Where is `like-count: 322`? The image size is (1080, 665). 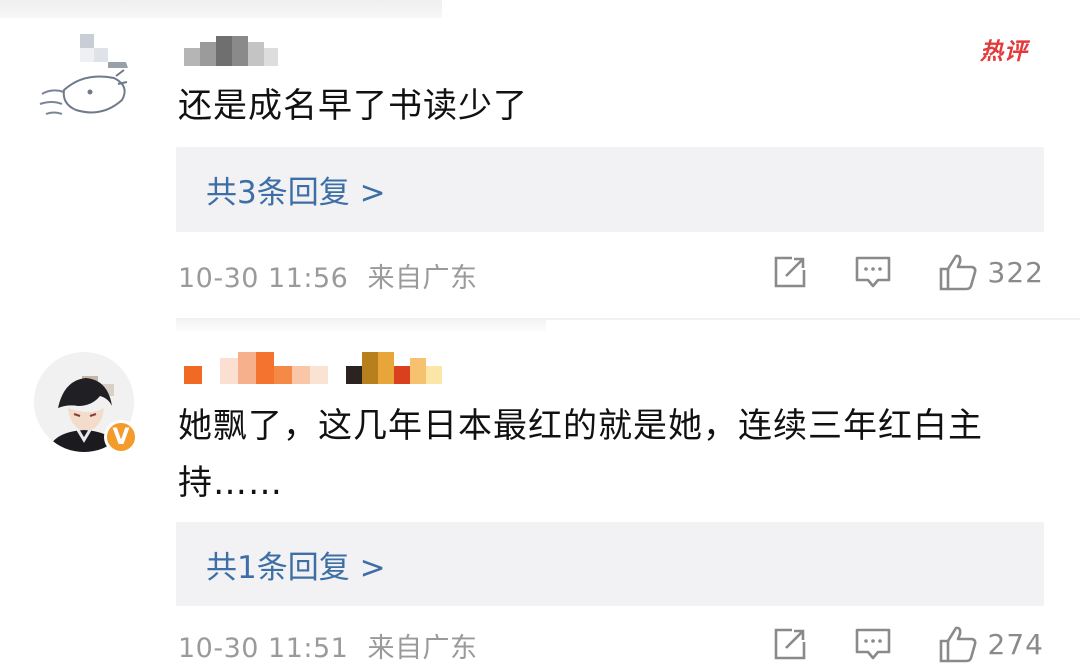 like-count: 322 is located at coordinates (1015, 272).